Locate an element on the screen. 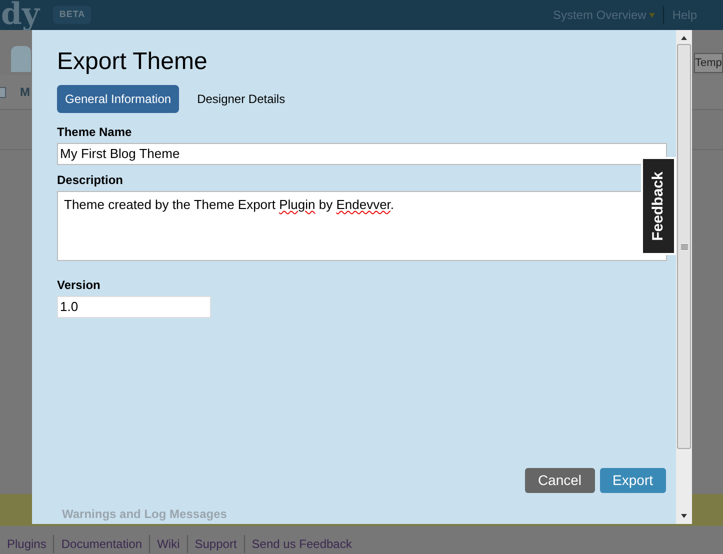 The image size is (723, 554). cancel-button: Cancel is located at coordinates (559, 480).